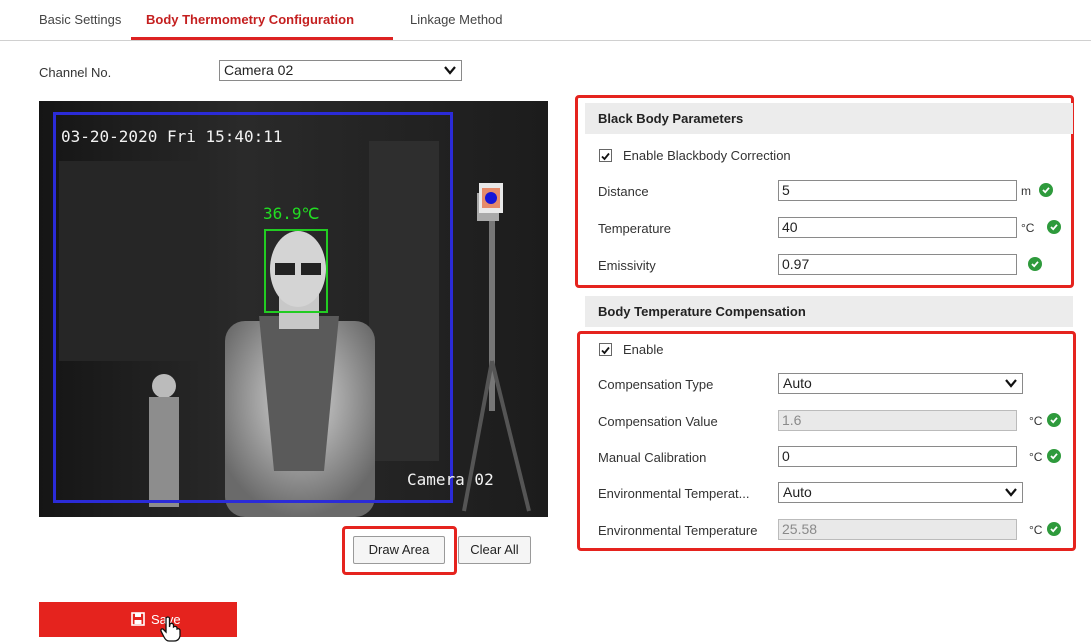  I want to click on temperature-label: Temperature, so click(634, 228).